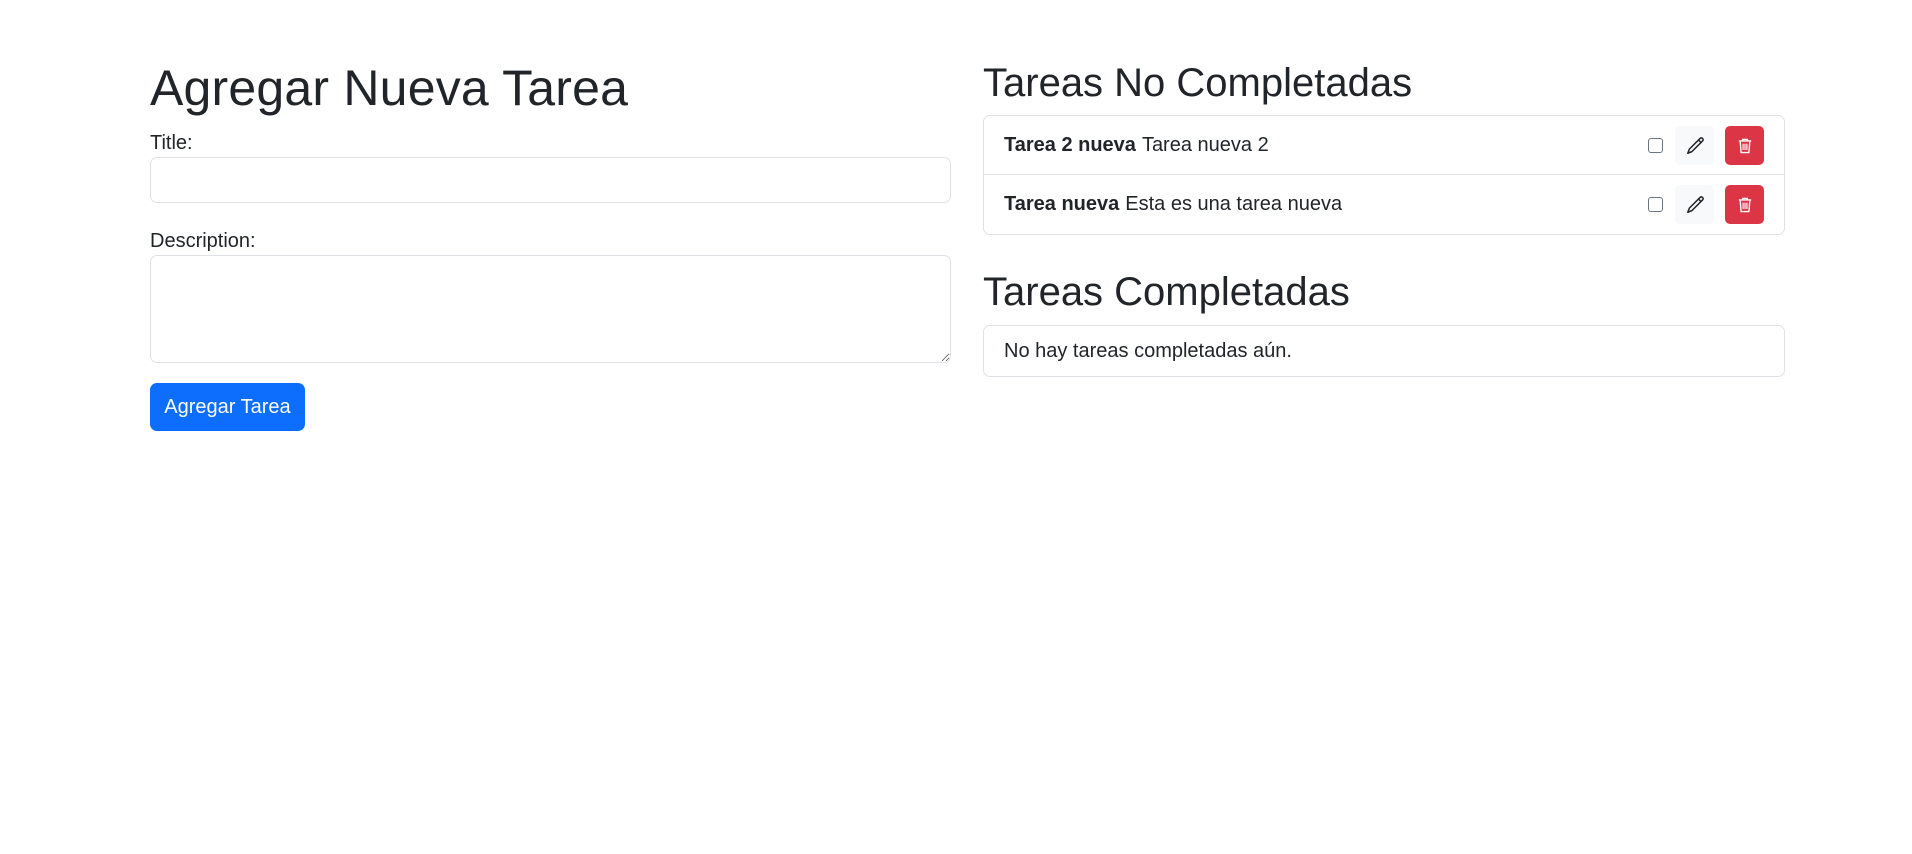 The width and height of the screenshot is (1912, 854). I want to click on form-heading: Agregar Nueva Tarea, so click(389, 88).